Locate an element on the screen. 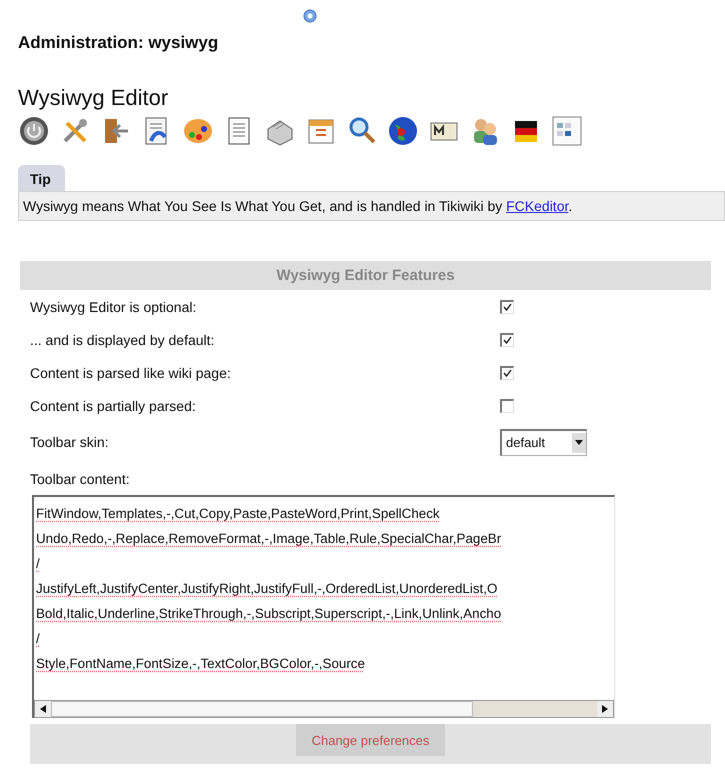 This screenshot has width=725, height=784. setting-label: Toolbar content: is located at coordinates (80, 478).